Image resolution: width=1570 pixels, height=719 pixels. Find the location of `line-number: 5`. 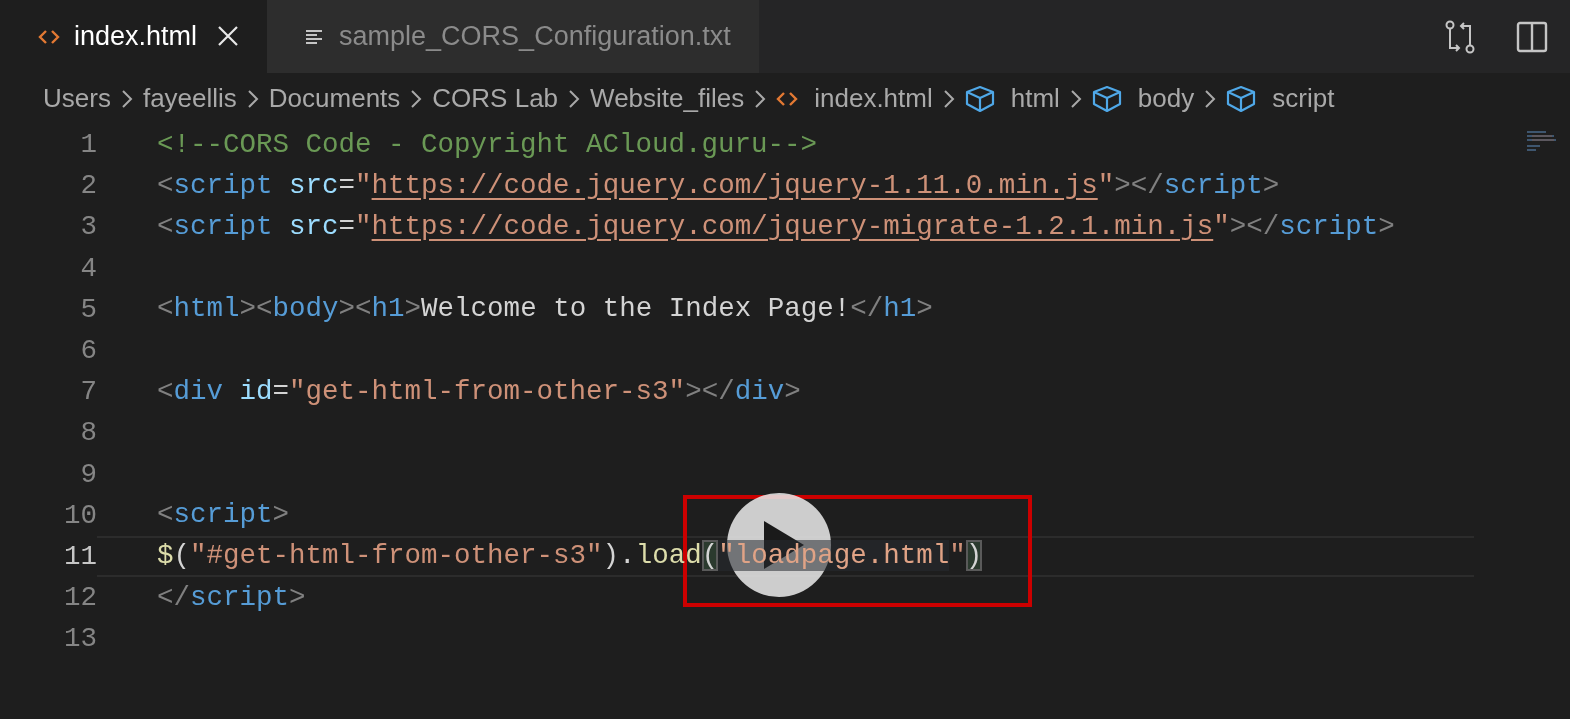

line-number: 5 is located at coordinates (88, 309).